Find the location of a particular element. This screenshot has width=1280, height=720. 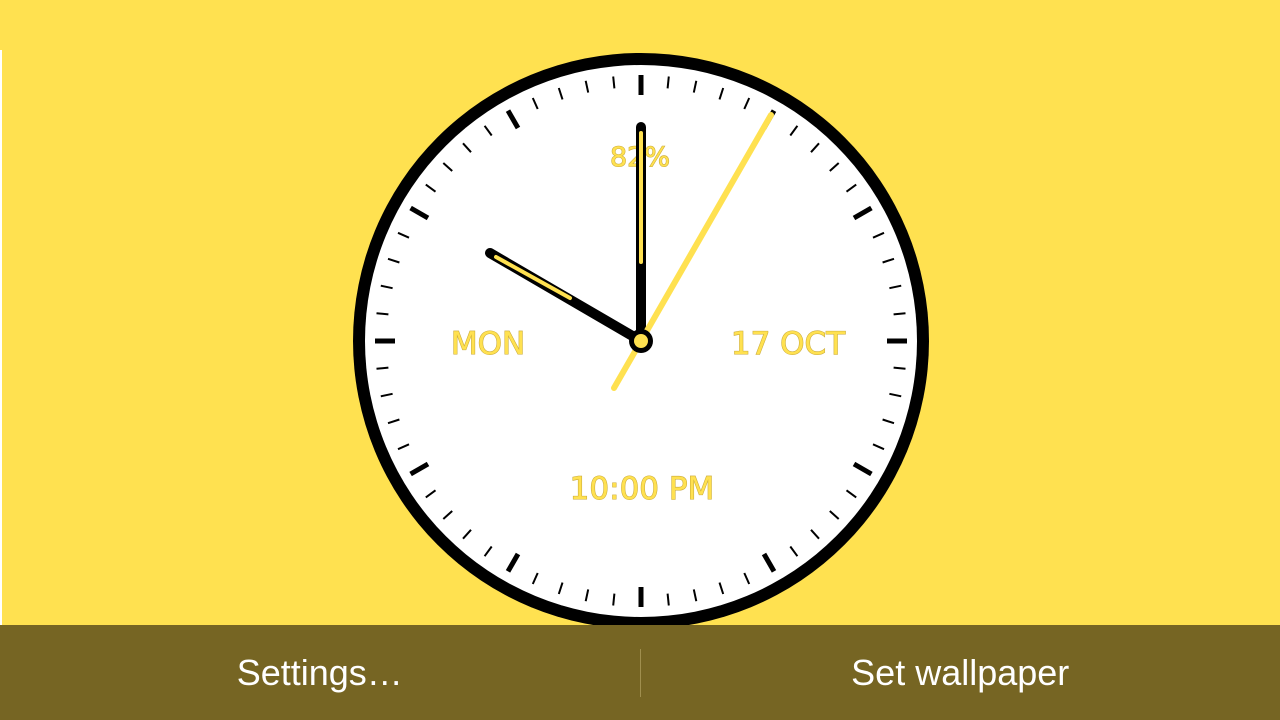

bottom-action-bar: Settings… Set wallpaper is located at coordinates (640, 672).